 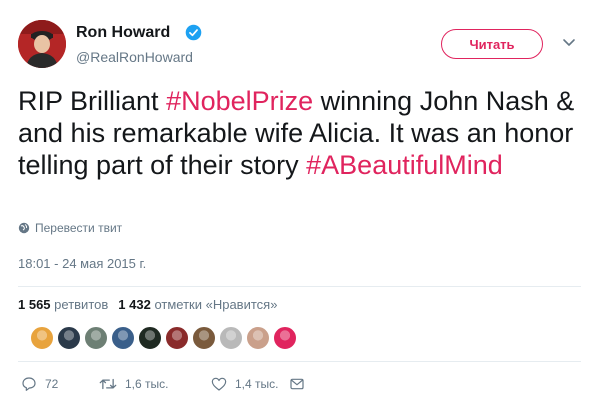 What do you see at coordinates (163, 338) in the screenshot?
I see `likers-avatars` at bounding box center [163, 338].